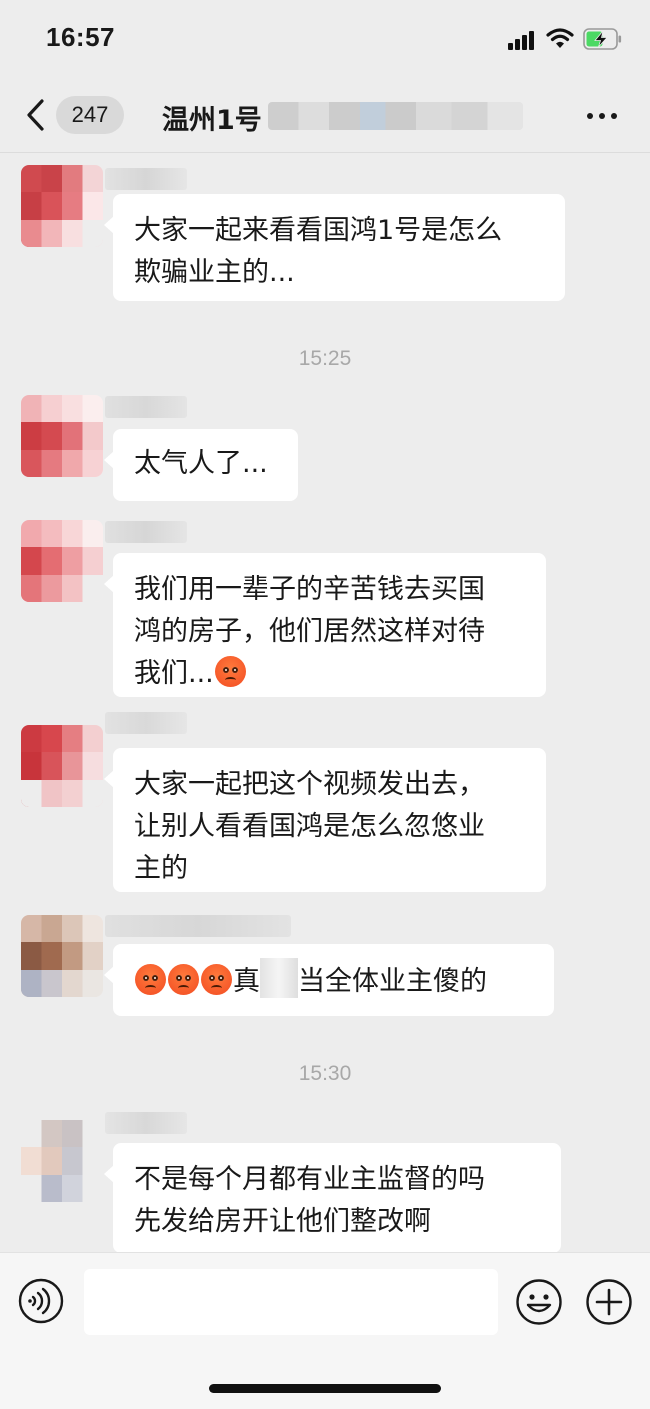 The width and height of the screenshot is (650, 1409). What do you see at coordinates (90, 115) in the screenshot?
I see `unread-count-badge: 247` at bounding box center [90, 115].